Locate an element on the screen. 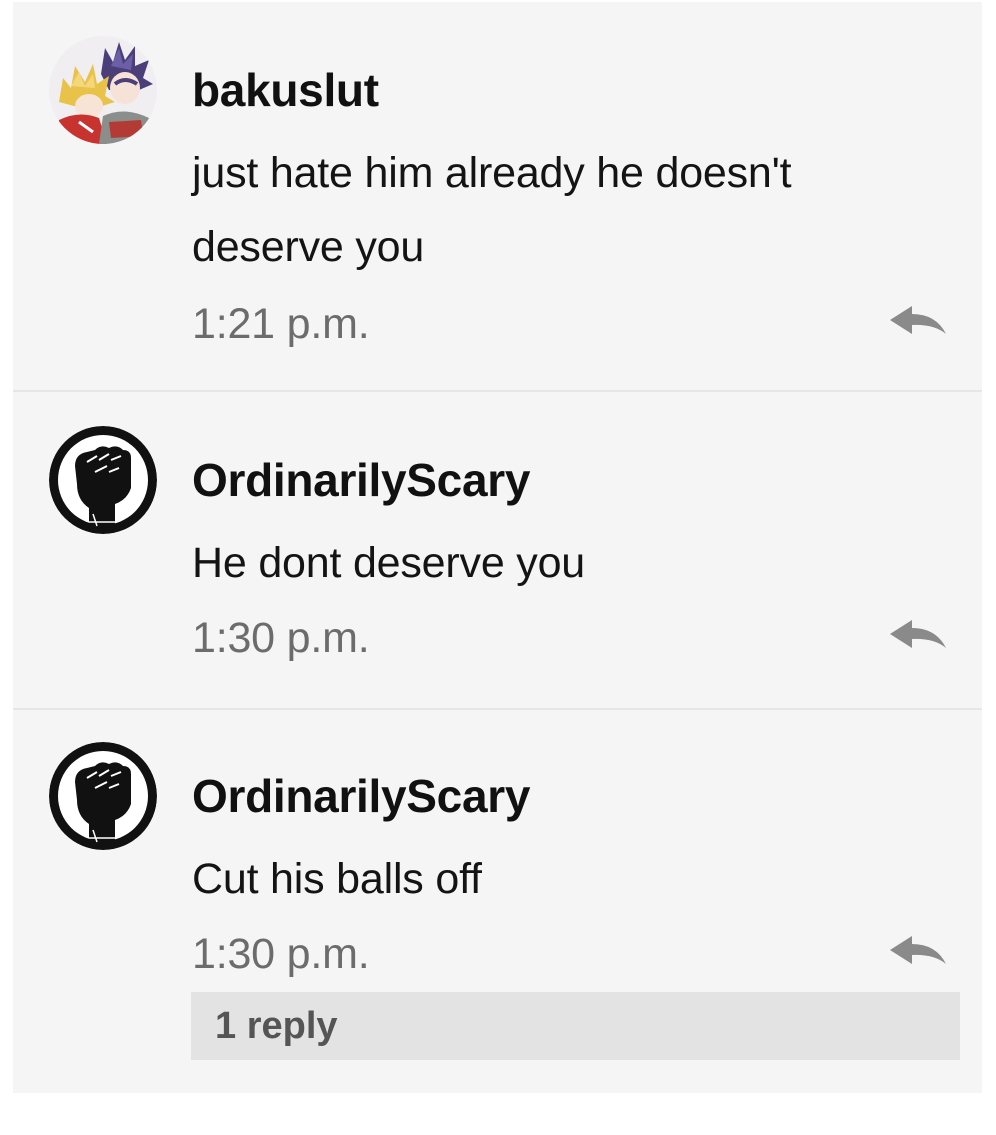  comment-text-line: Cut his balls off is located at coordinates (337, 879).